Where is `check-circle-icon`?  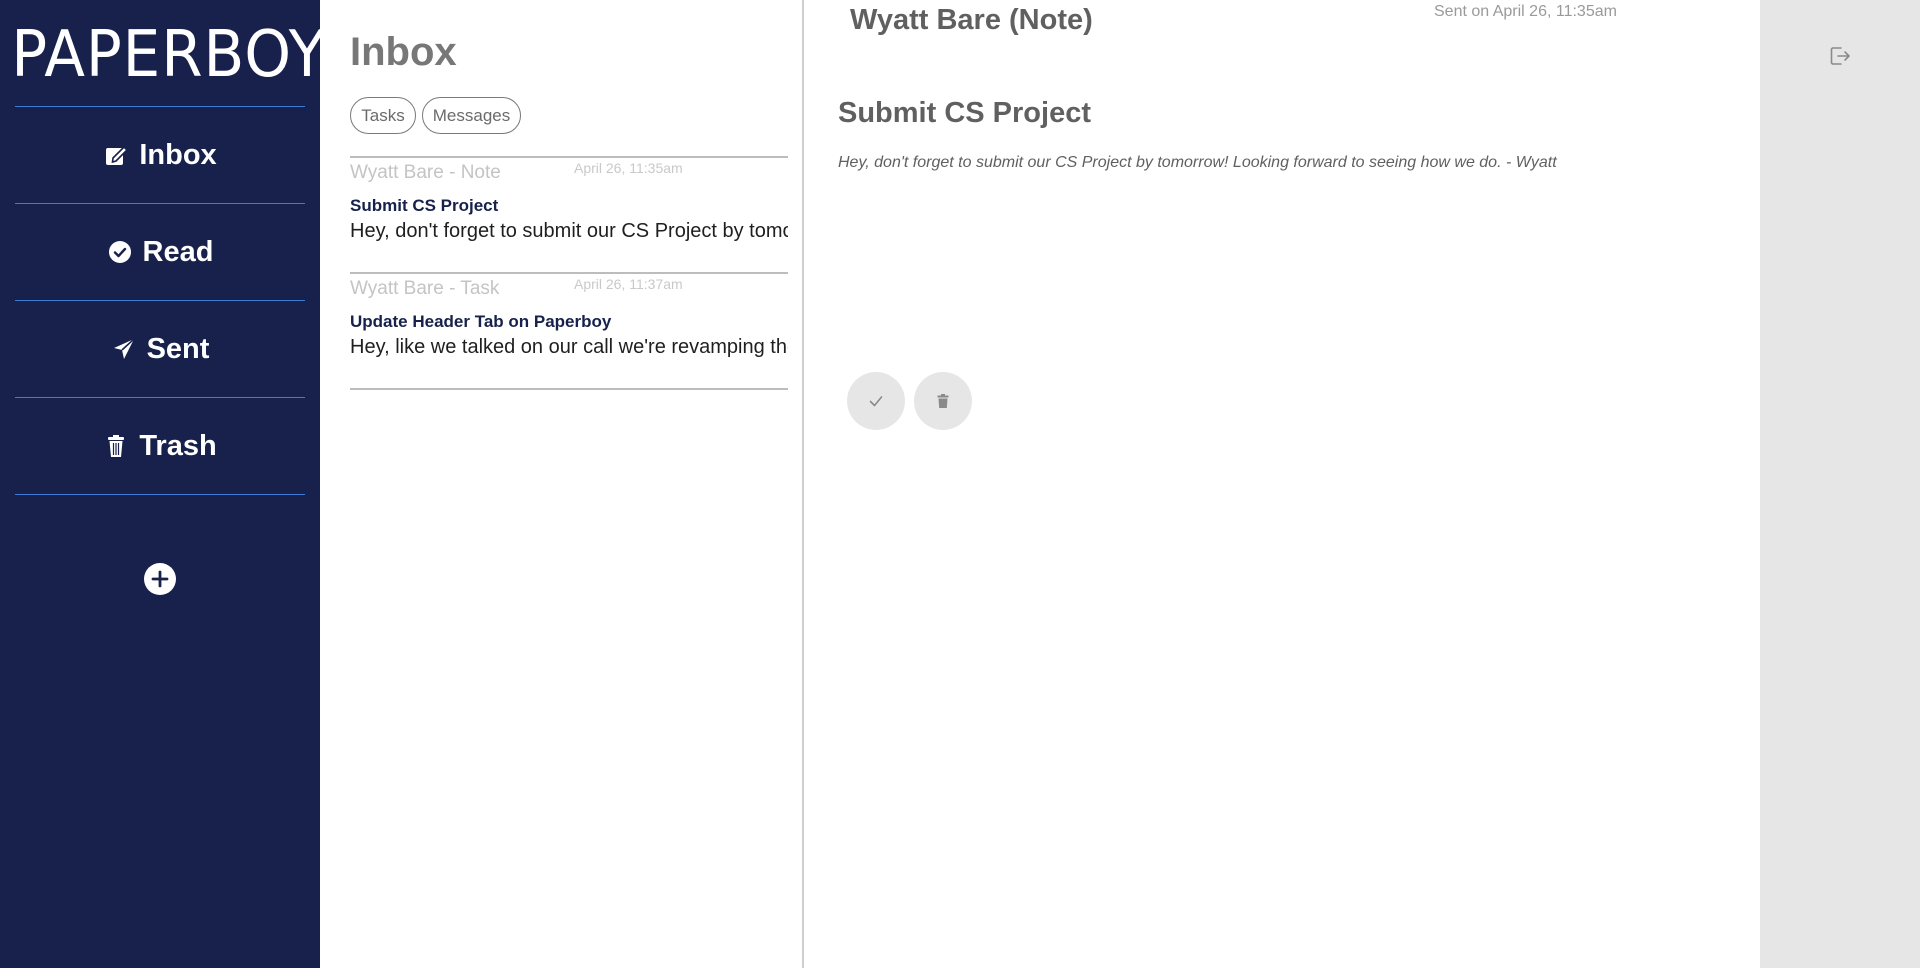 check-circle-icon is located at coordinates (120, 252).